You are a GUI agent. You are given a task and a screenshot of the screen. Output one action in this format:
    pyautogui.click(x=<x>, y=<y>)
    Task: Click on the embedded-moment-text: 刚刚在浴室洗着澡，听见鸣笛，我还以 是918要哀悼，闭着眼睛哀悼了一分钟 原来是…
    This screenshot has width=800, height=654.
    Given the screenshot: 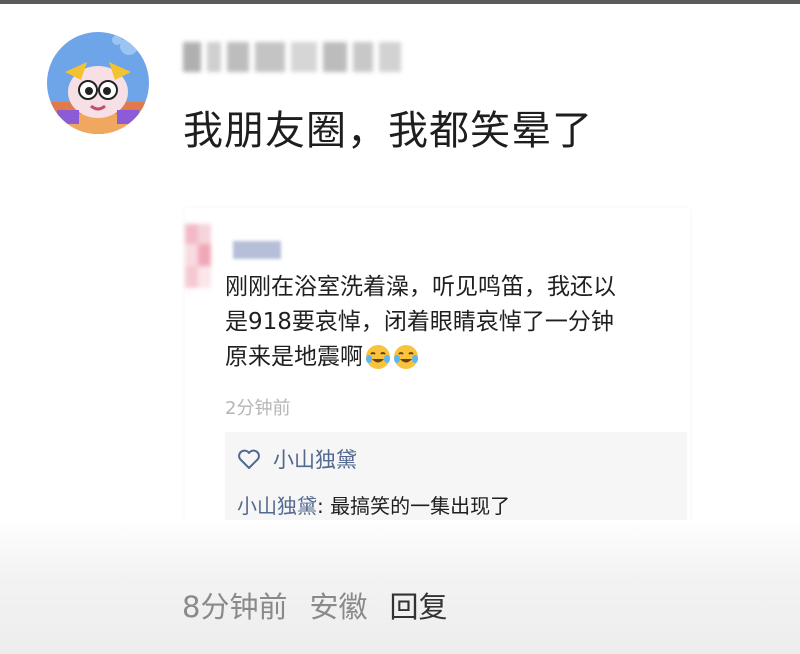 What is the action you would take?
    pyautogui.click(x=460, y=322)
    